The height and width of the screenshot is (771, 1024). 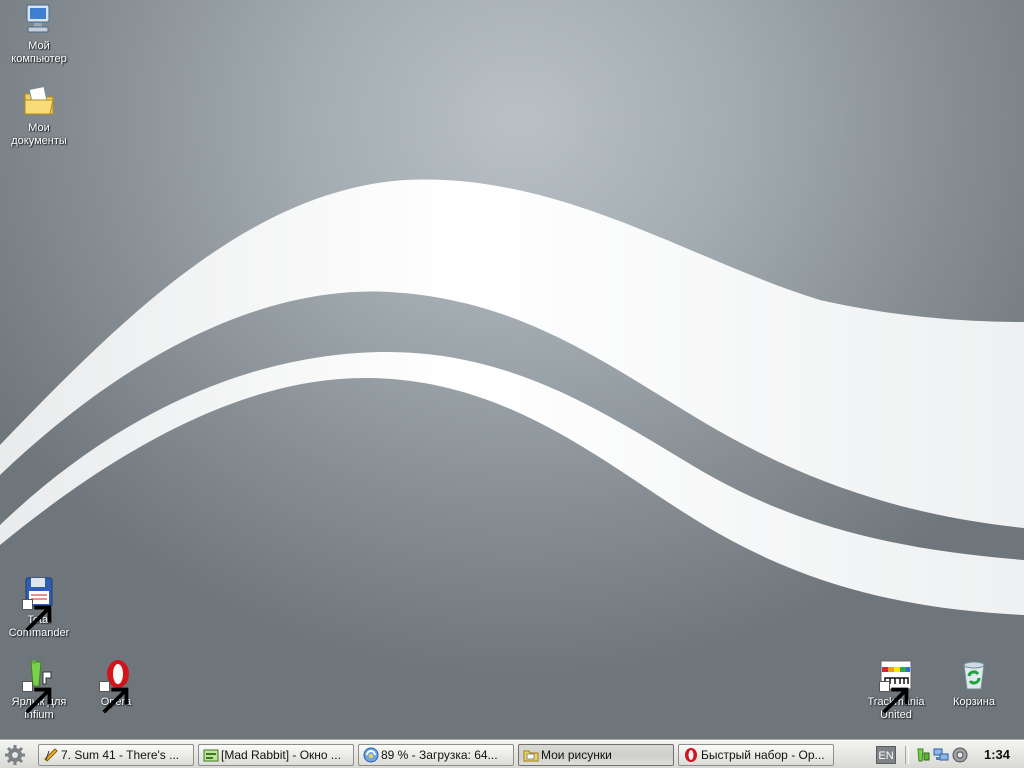 I want to click on language-indicator: EN, so click(x=886, y=755).